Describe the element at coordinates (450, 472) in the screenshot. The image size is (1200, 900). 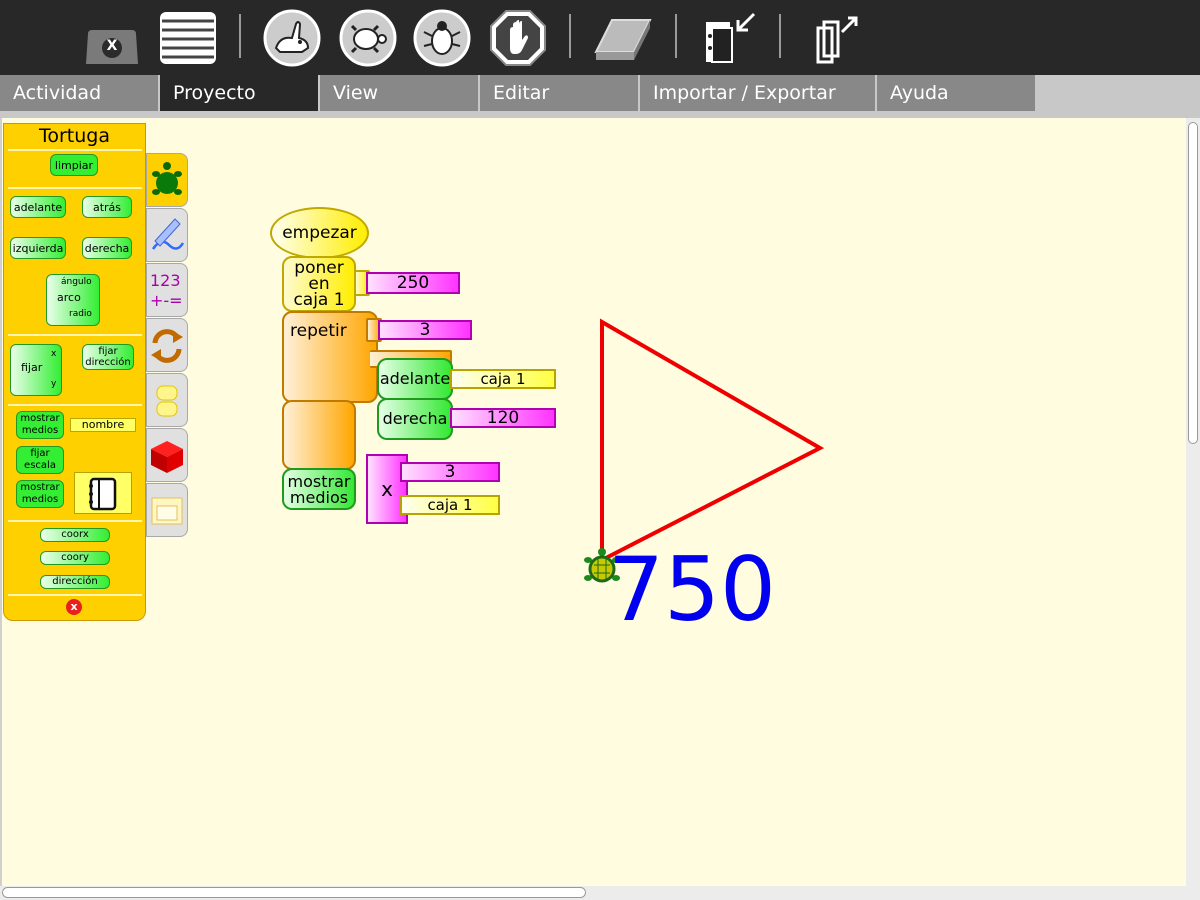
I see `multiply-arg-a: 3` at that location.